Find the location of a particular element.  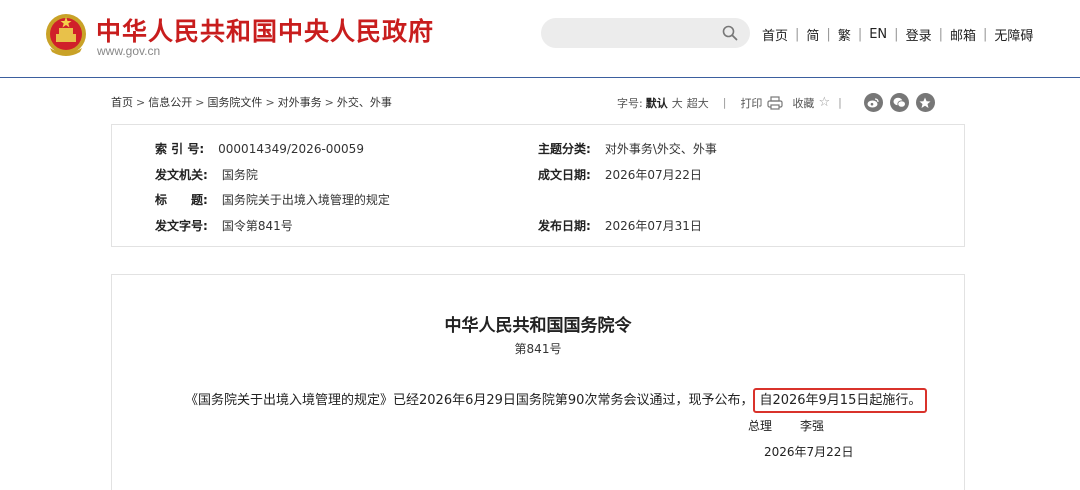

signer-name: 李强 is located at coordinates (812, 426).